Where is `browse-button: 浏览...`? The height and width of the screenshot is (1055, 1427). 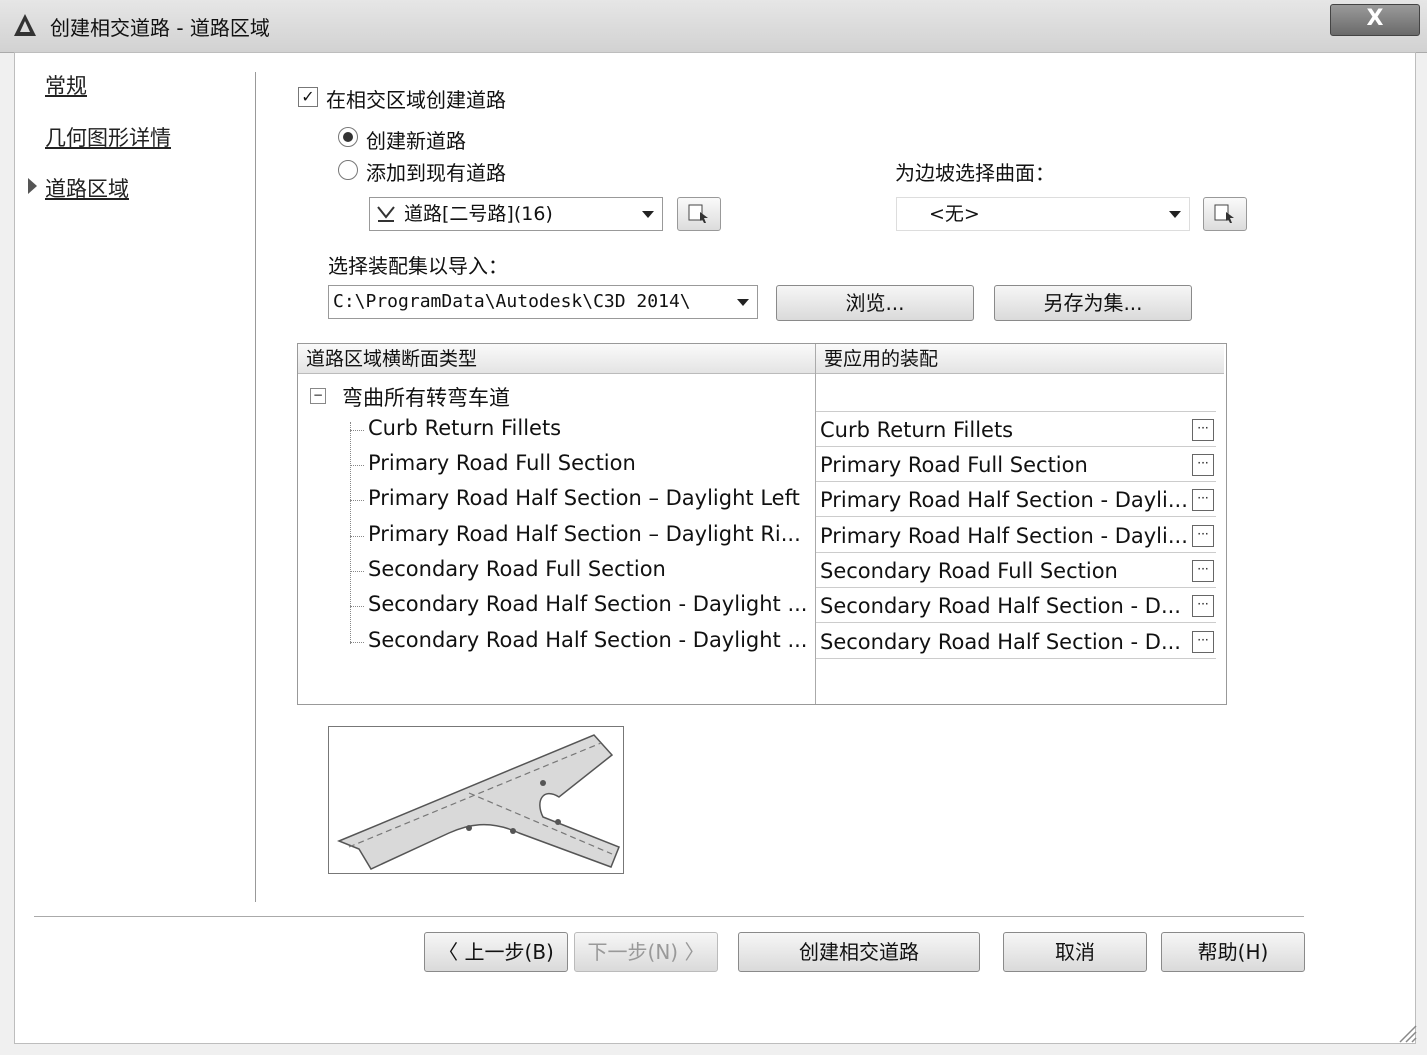 browse-button: 浏览... is located at coordinates (875, 303).